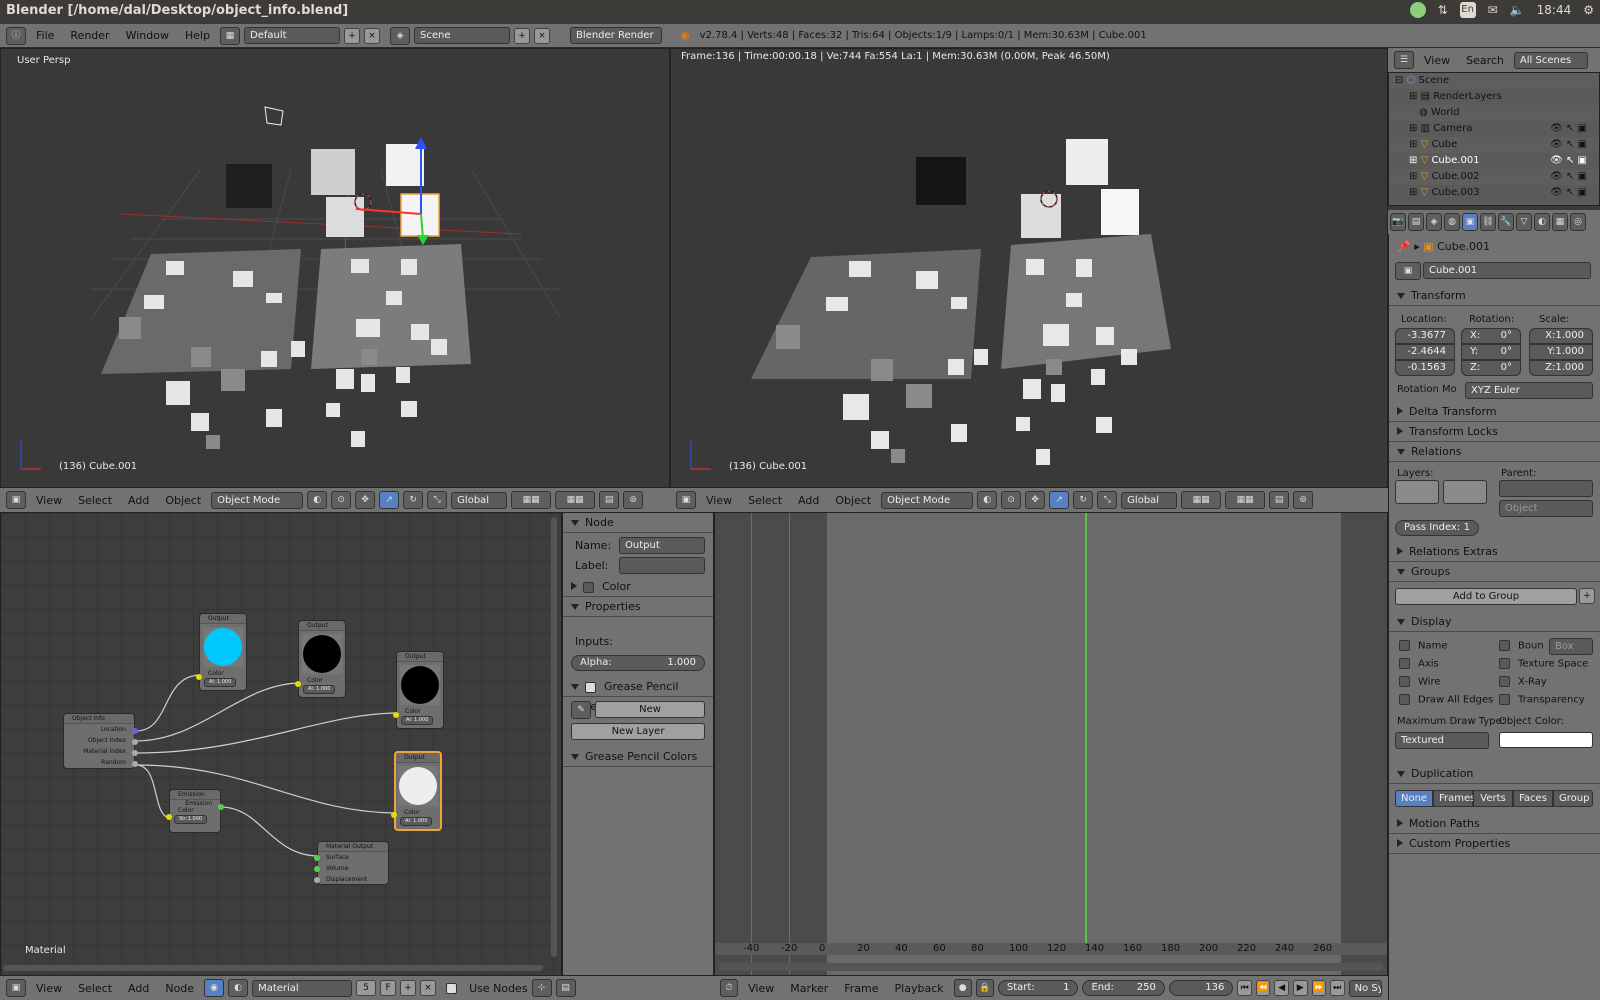  I want to click on menu-select-right: Select, so click(765, 500).